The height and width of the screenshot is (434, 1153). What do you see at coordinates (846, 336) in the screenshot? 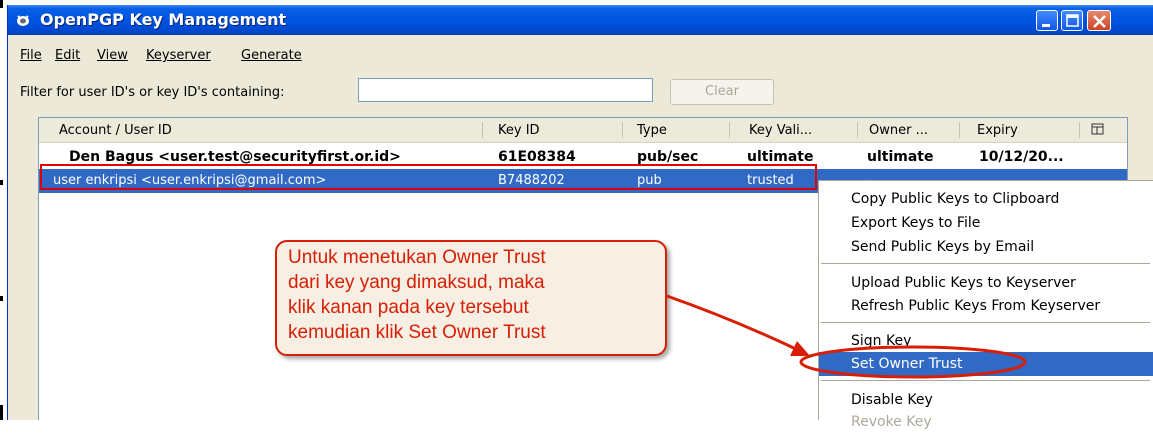
I see `annotation-overlay` at bounding box center [846, 336].